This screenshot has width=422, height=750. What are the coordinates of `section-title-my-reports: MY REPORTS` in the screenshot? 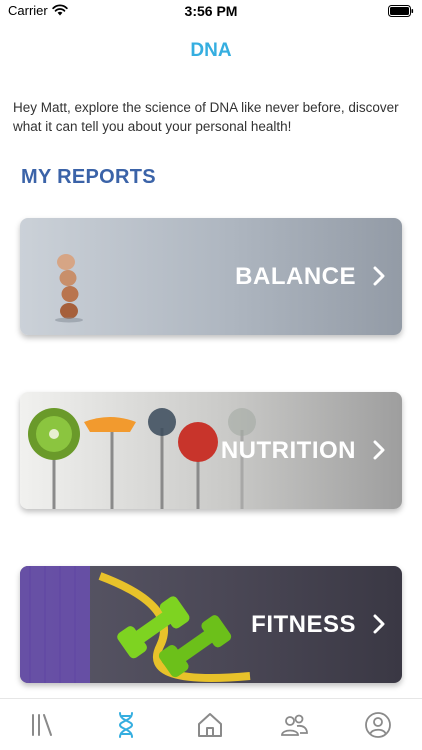 It's located at (88, 177).